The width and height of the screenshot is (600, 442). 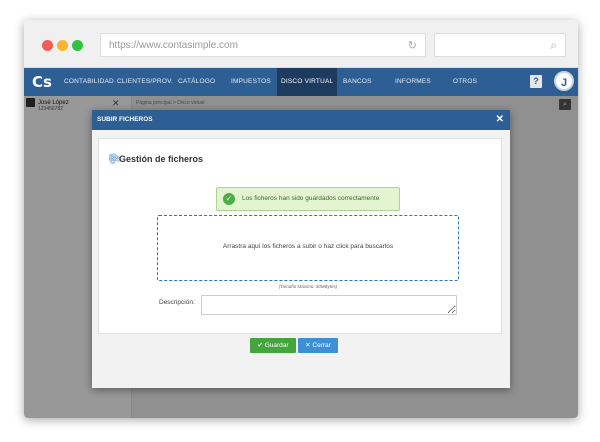 I want to click on help-icon: ?, so click(x=536, y=81).